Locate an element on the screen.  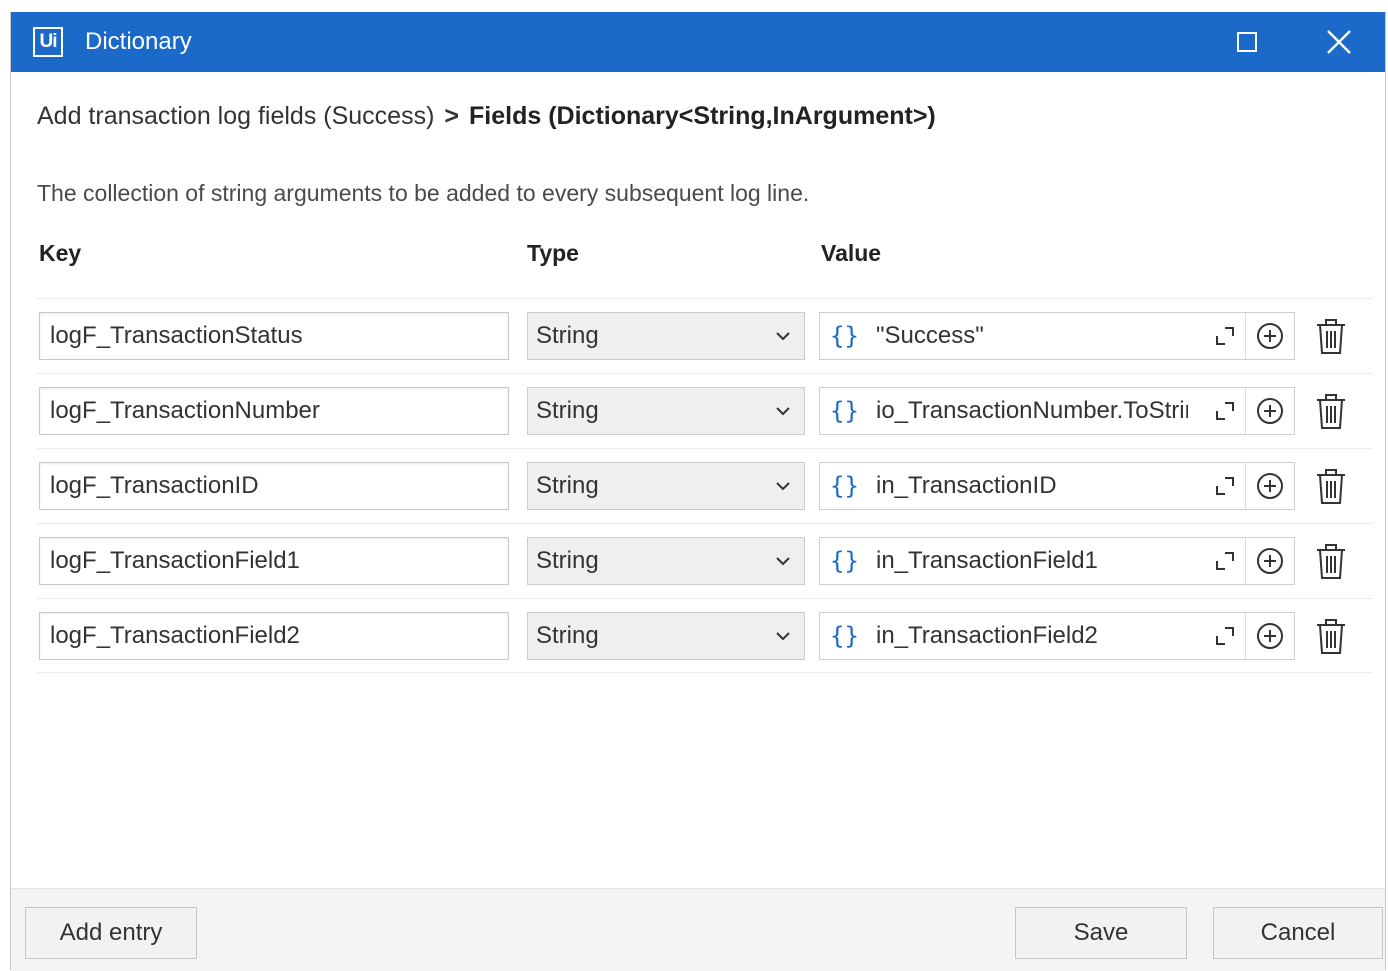
breadcrumb-parent: Add transaction log fields (Success) is located at coordinates (235, 116).